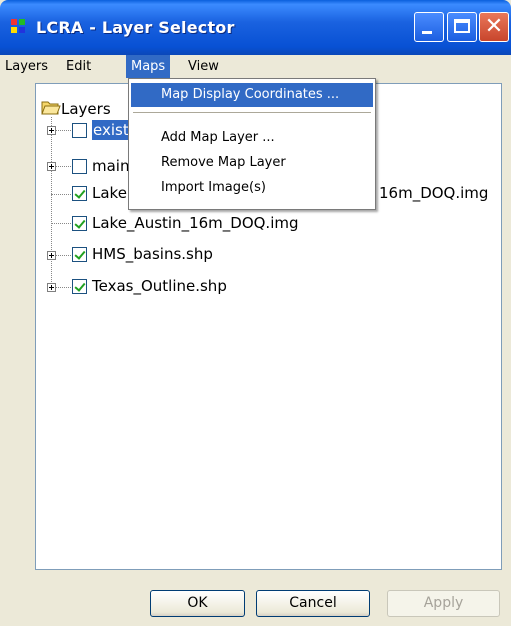  Describe the element at coordinates (51, 204) in the screenshot. I see `tree-connector` at that location.